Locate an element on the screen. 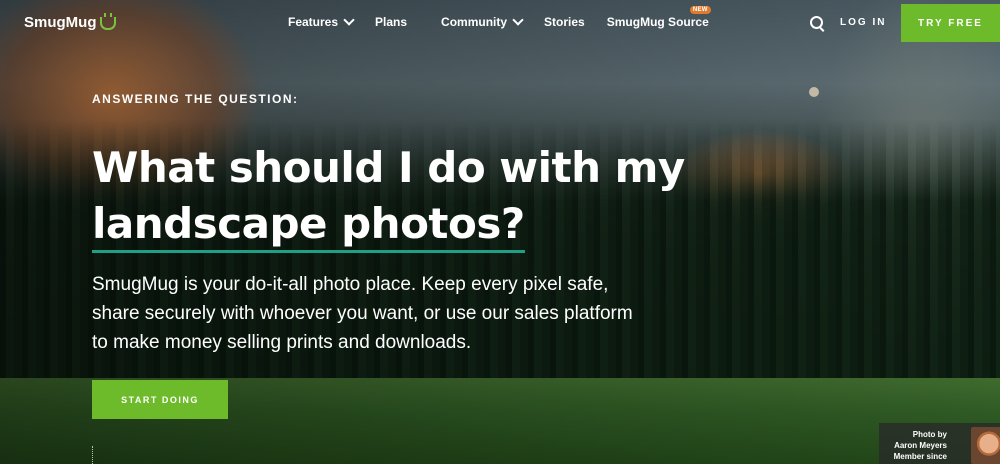  photographer-avatar is located at coordinates (985, 445).